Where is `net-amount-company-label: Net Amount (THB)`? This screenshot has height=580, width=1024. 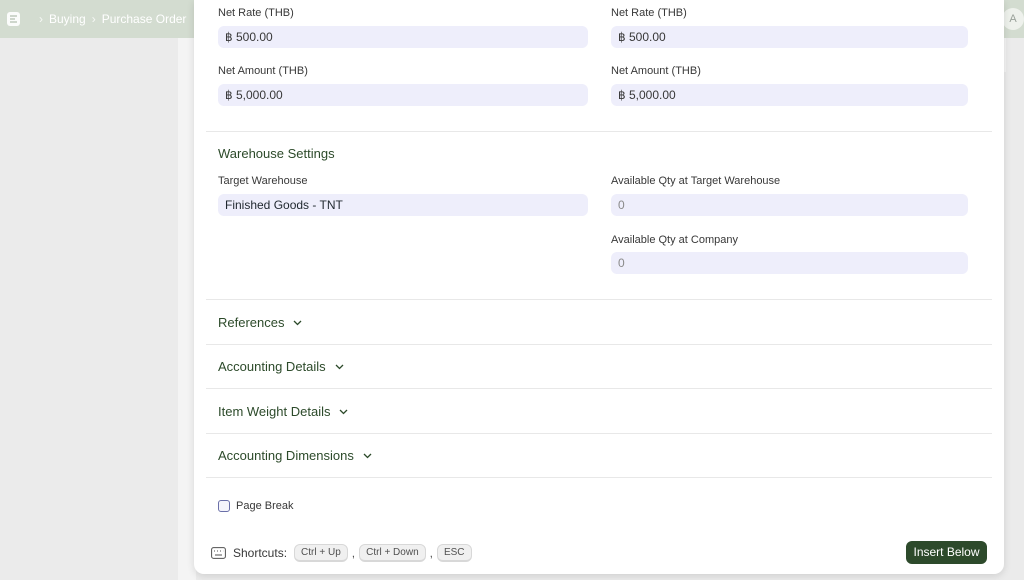
net-amount-company-label: Net Amount (THB) is located at coordinates (656, 71).